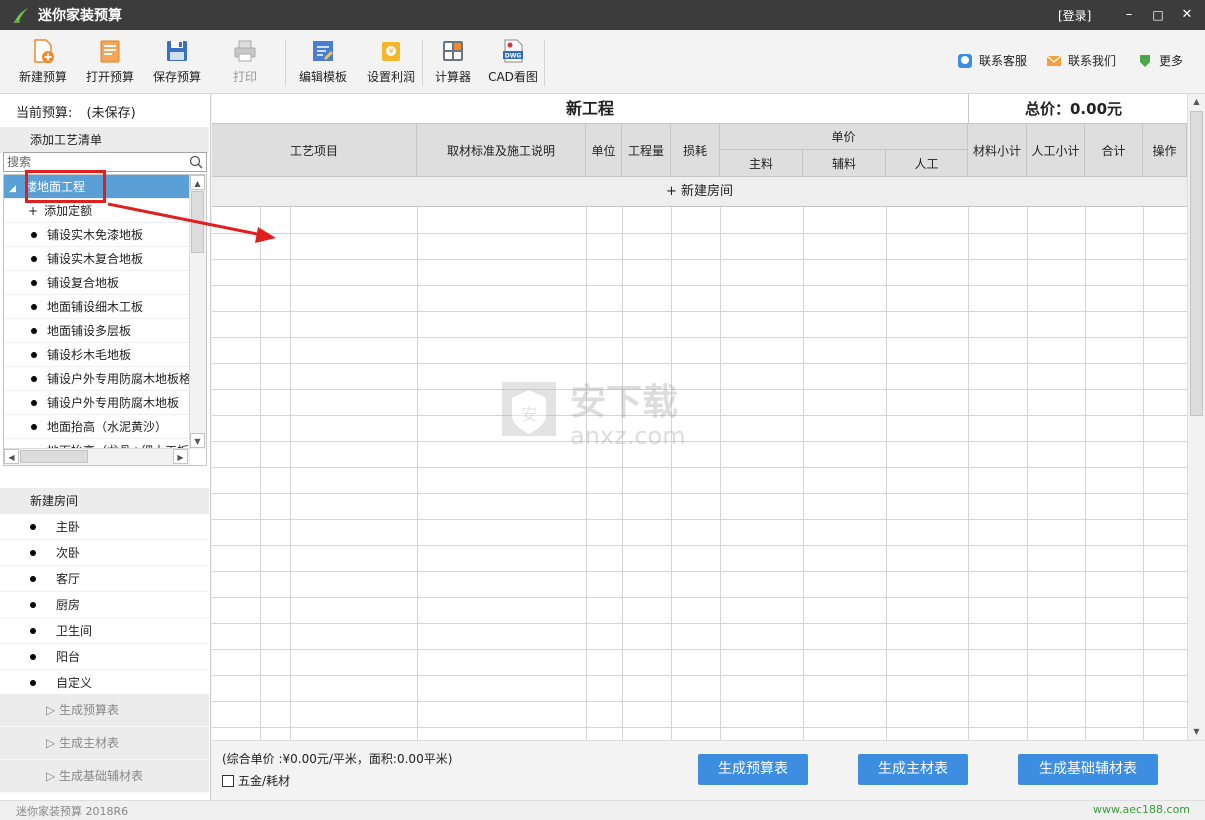 This screenshot has height=820, width=1205. What do you see at coordinates (111, 113) in the screenshot?
I see `current-budget-value: (未保存)` at bounding box center [111, 113].